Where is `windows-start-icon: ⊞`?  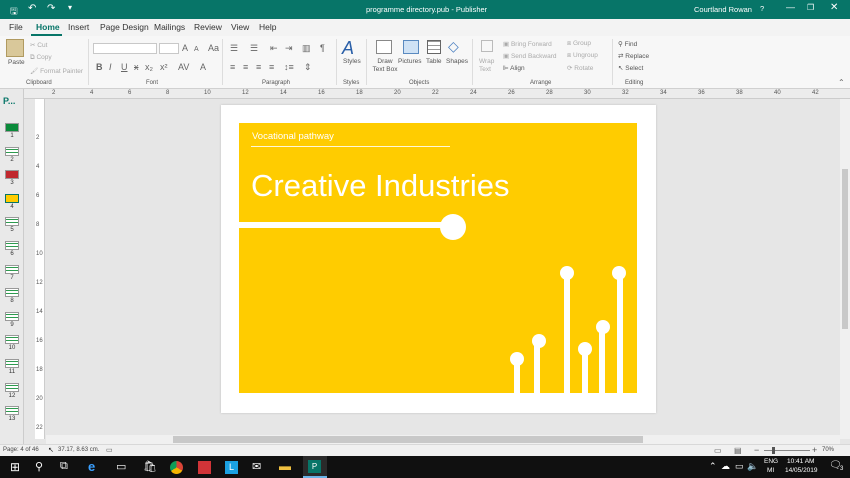 windows-start-icon: ⊞ is located at coordinates (15, 467).